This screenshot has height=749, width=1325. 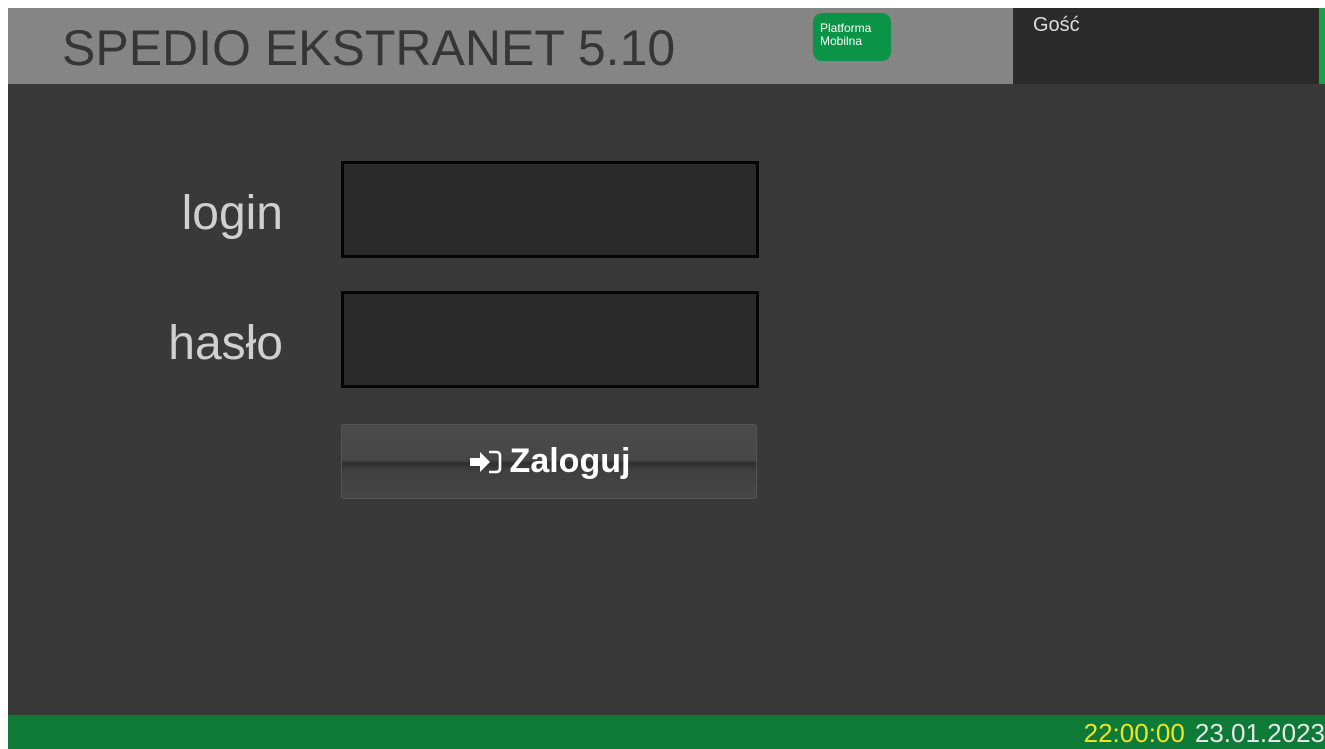 What do you see at coordinates (1134, 733) in the screenshot?
I see `clock-time: 22:00:00` at bounding box center [1134, 733].